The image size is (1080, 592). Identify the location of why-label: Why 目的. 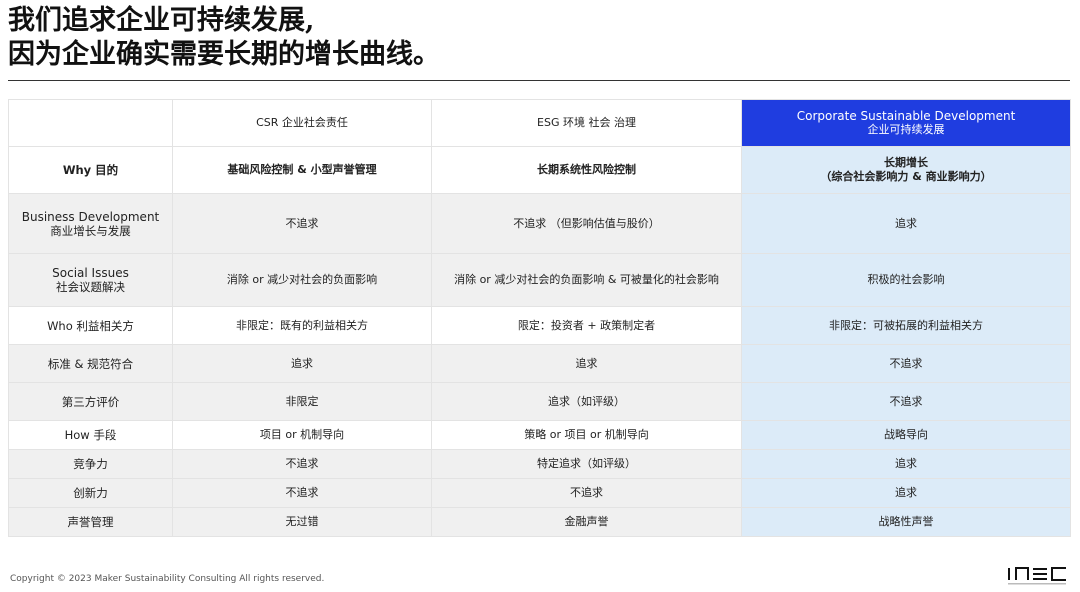
(90, 170).